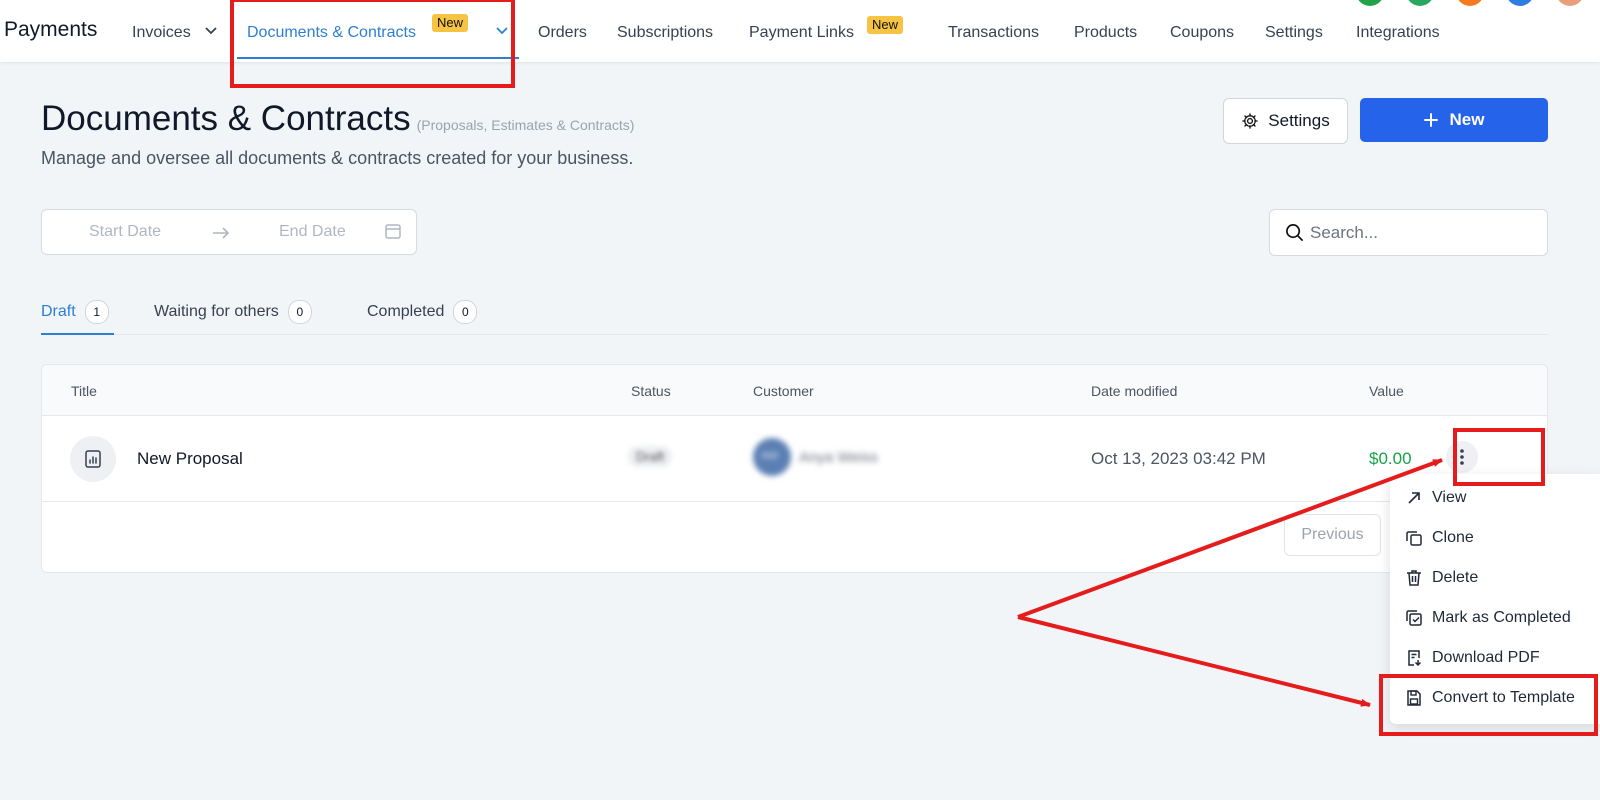  I want to click on annotation-arrows, so click(1230, 582).